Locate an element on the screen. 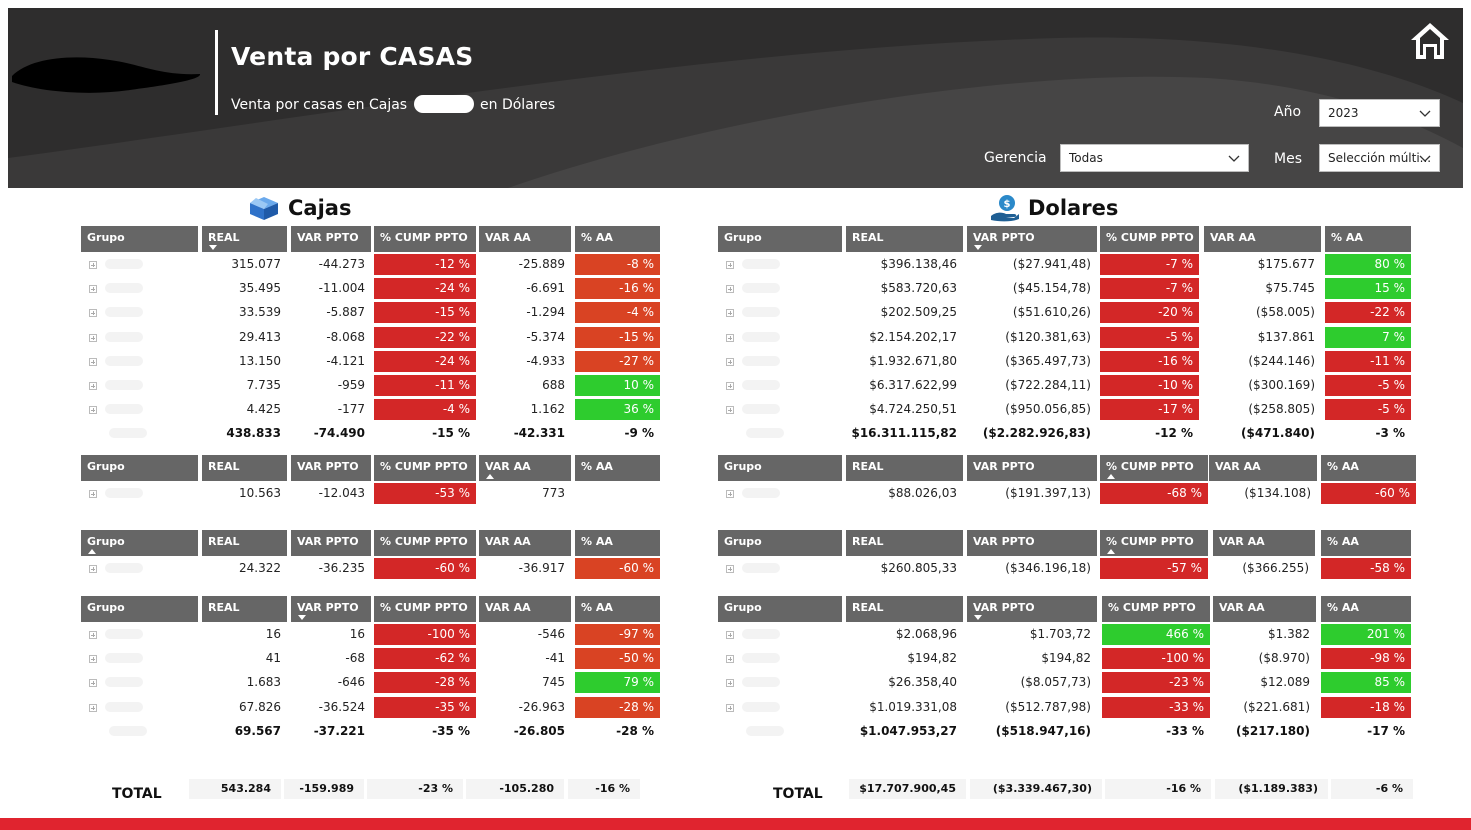 This screenshot has height=830, width=1471. gerencia-dropdown: Todas is located at coordinates (1154, 158).